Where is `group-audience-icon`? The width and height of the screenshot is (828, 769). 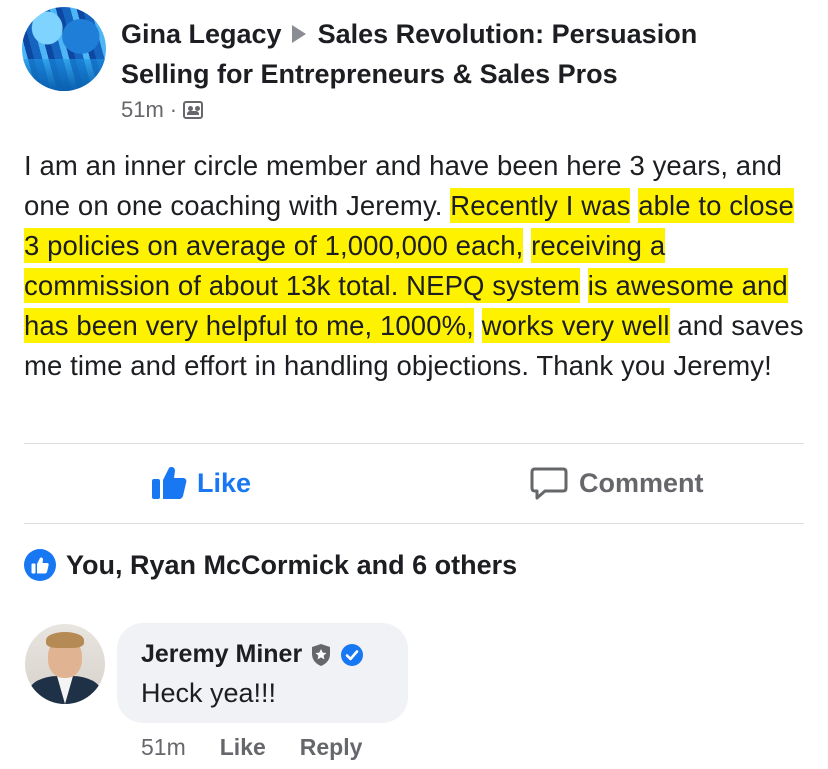 group-audience-icon is located at coordinates (193, 110).